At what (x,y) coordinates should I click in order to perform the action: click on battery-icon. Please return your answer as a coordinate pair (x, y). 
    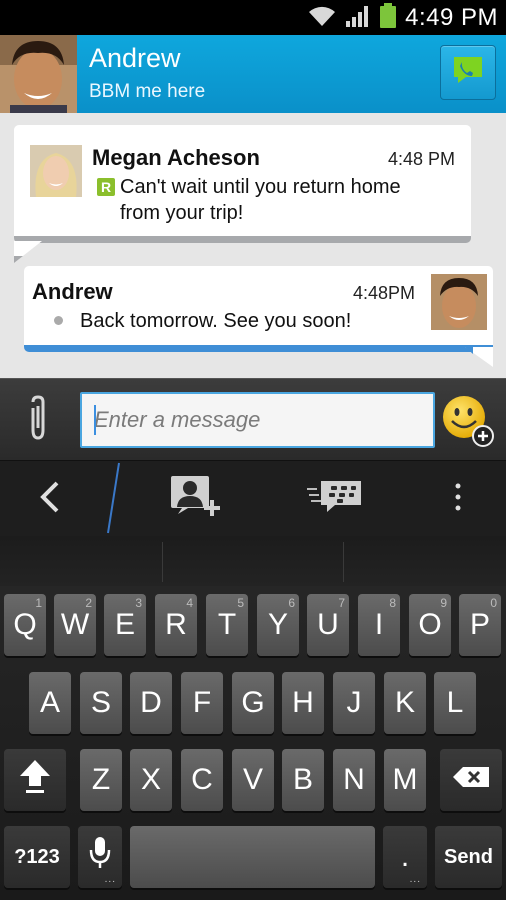
    Looking at the image, I should click on (388, 18).